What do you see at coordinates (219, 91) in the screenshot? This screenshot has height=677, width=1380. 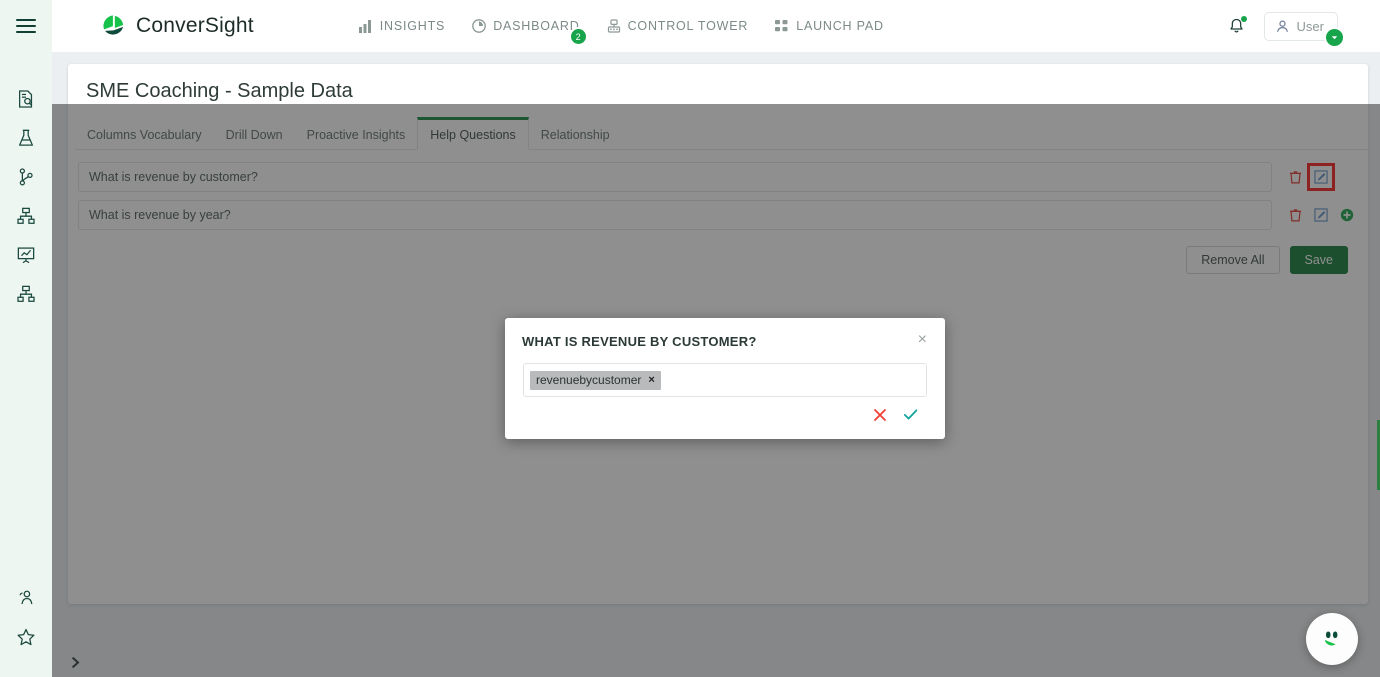 I see `page-title: SME Coaching - Sample Data` at bounding box center [219, 91].